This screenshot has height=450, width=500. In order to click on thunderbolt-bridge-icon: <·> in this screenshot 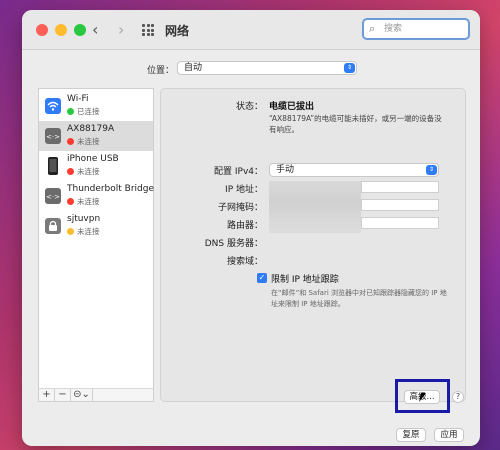, I will do `click(53, 196)`.